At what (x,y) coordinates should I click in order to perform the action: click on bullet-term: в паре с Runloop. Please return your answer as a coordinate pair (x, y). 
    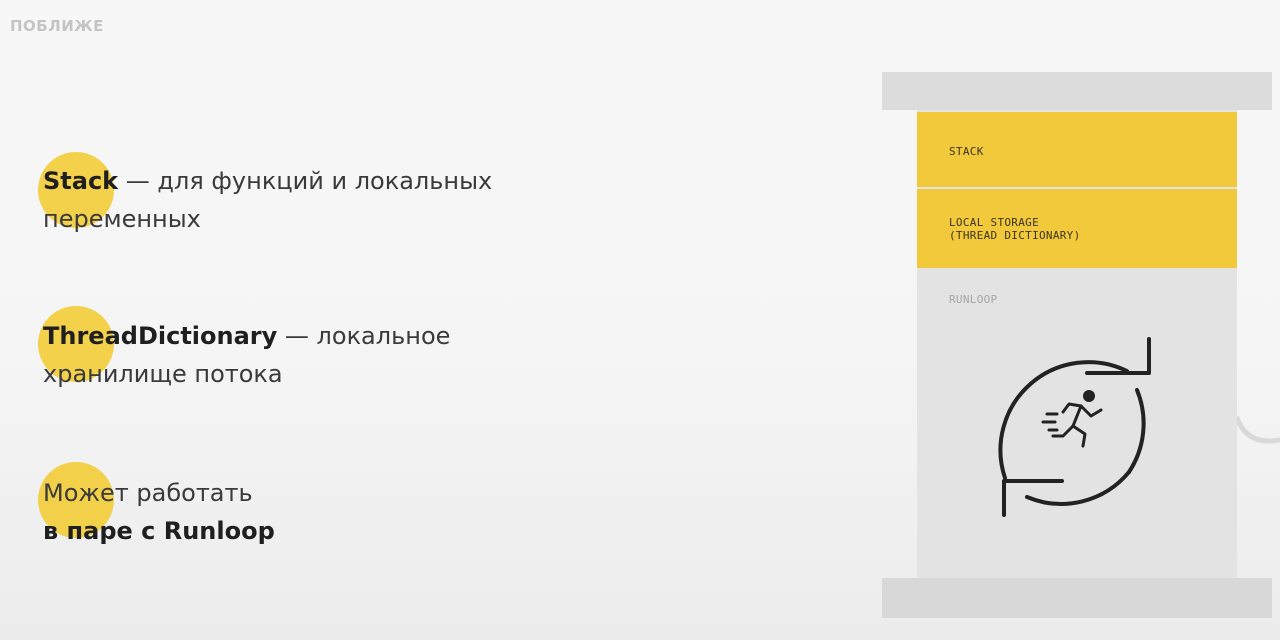
    Looking at the image, I should click on (159, 531).